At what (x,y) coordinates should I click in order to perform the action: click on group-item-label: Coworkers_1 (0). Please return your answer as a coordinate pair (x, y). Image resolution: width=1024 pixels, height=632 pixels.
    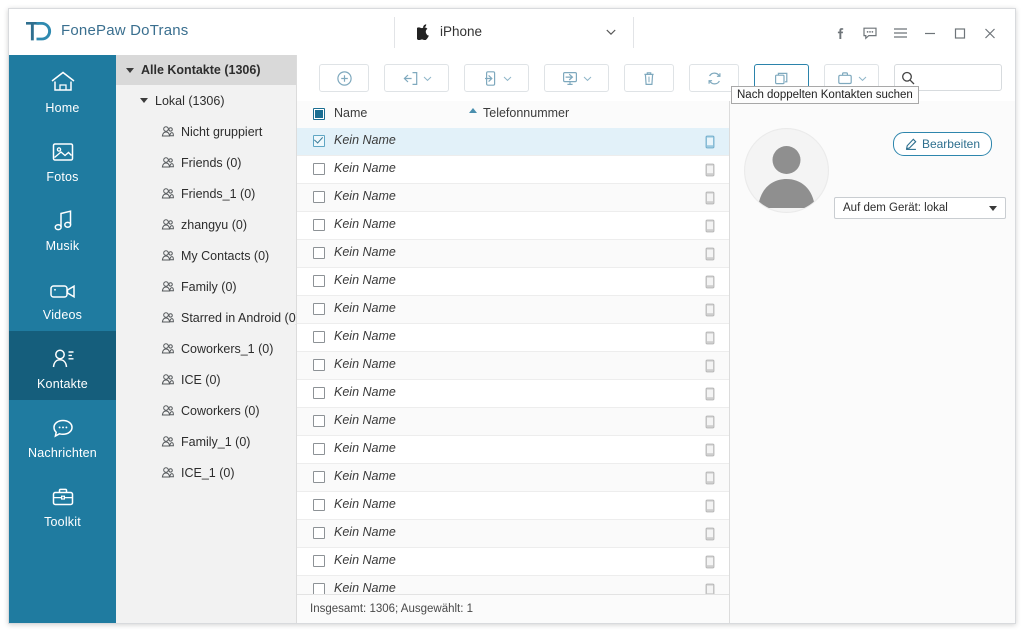
    Looking at the image, I should click on (227, 348).